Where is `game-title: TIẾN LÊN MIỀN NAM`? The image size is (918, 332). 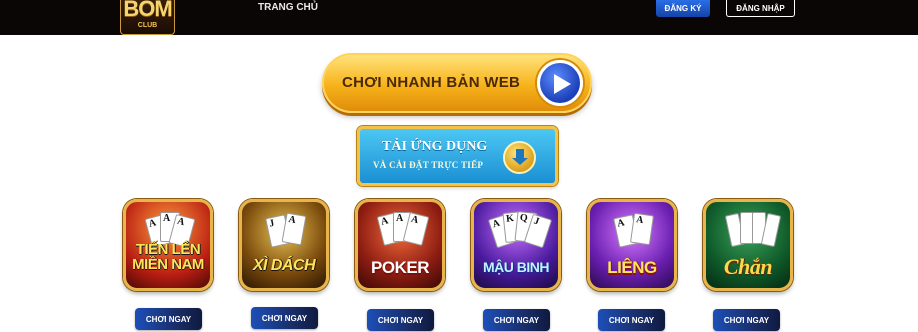 game-title: TIẾN LÊN MIỀN NAM is located at coordinates (168, 257).